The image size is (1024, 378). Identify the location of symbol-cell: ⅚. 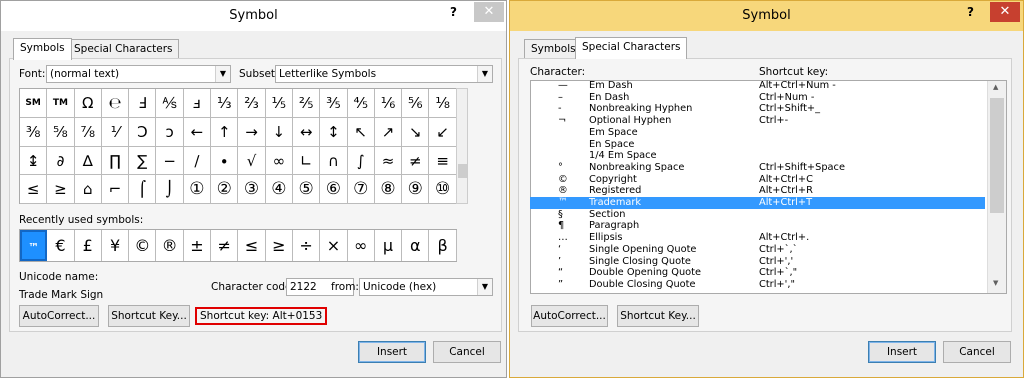
(416, 103).